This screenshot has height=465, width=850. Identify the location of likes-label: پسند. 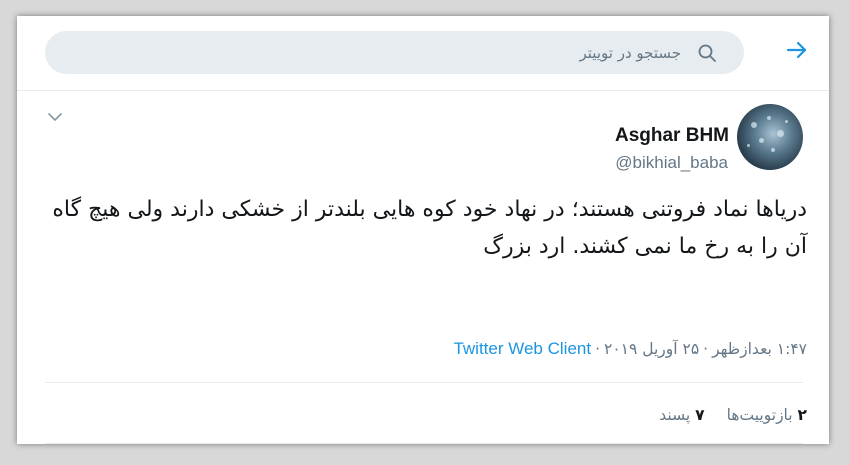
(675, 415).